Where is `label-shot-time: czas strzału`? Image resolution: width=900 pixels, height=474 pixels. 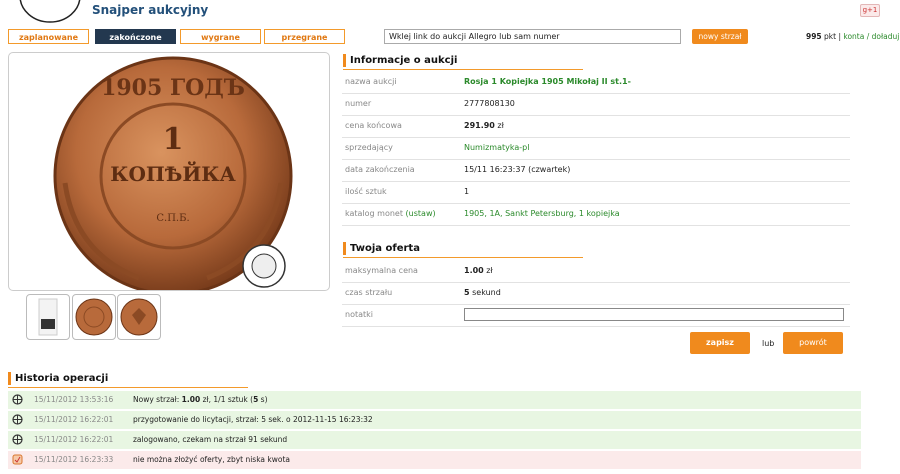
label-shot-time: czas strzału is located at coordinates (369, 292).